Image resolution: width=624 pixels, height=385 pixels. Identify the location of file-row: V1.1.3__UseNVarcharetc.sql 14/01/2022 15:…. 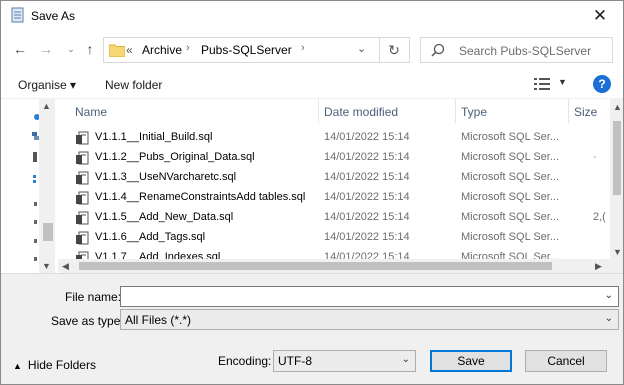
(334, 178).